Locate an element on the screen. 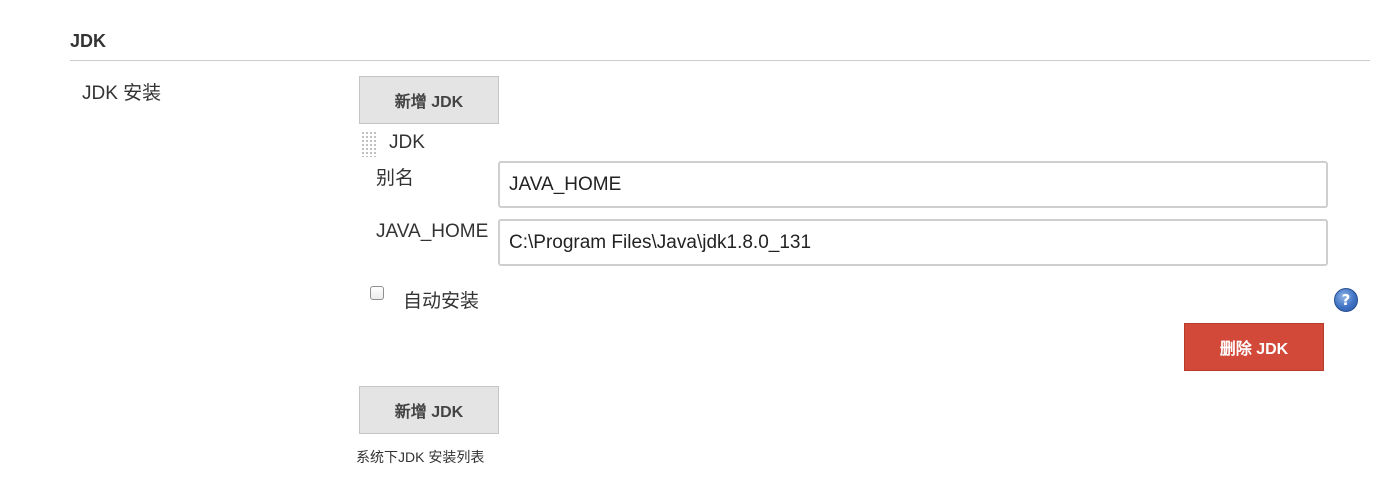  auto-install-label: 自动安装 is located at coordinates (441, 301).